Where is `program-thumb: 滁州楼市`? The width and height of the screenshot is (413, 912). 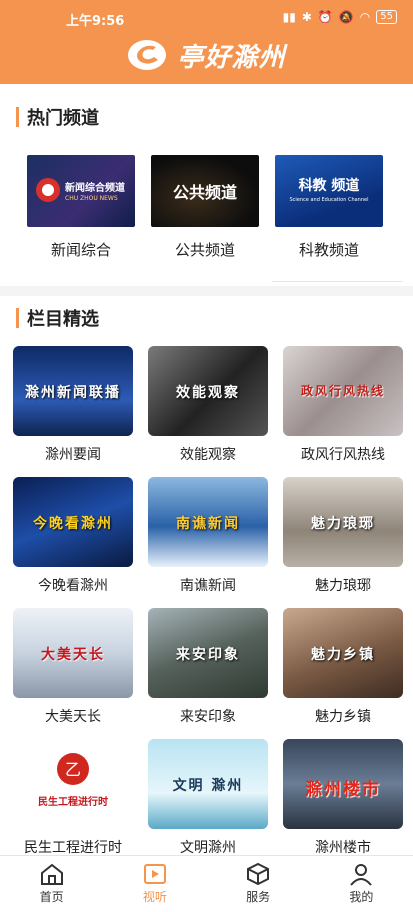 program-thumb: 滁州楼市 is located at coordinates (343, 784).